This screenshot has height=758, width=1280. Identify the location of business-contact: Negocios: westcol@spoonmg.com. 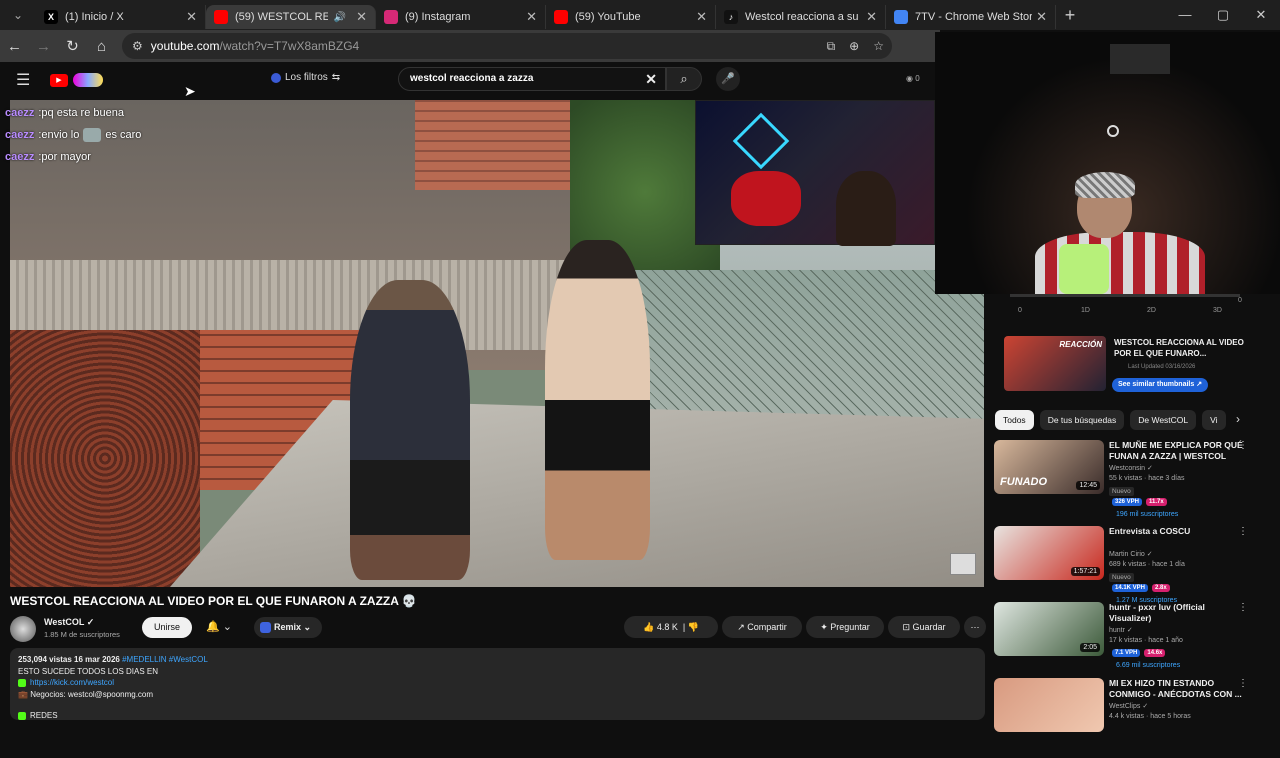
(92, 694).